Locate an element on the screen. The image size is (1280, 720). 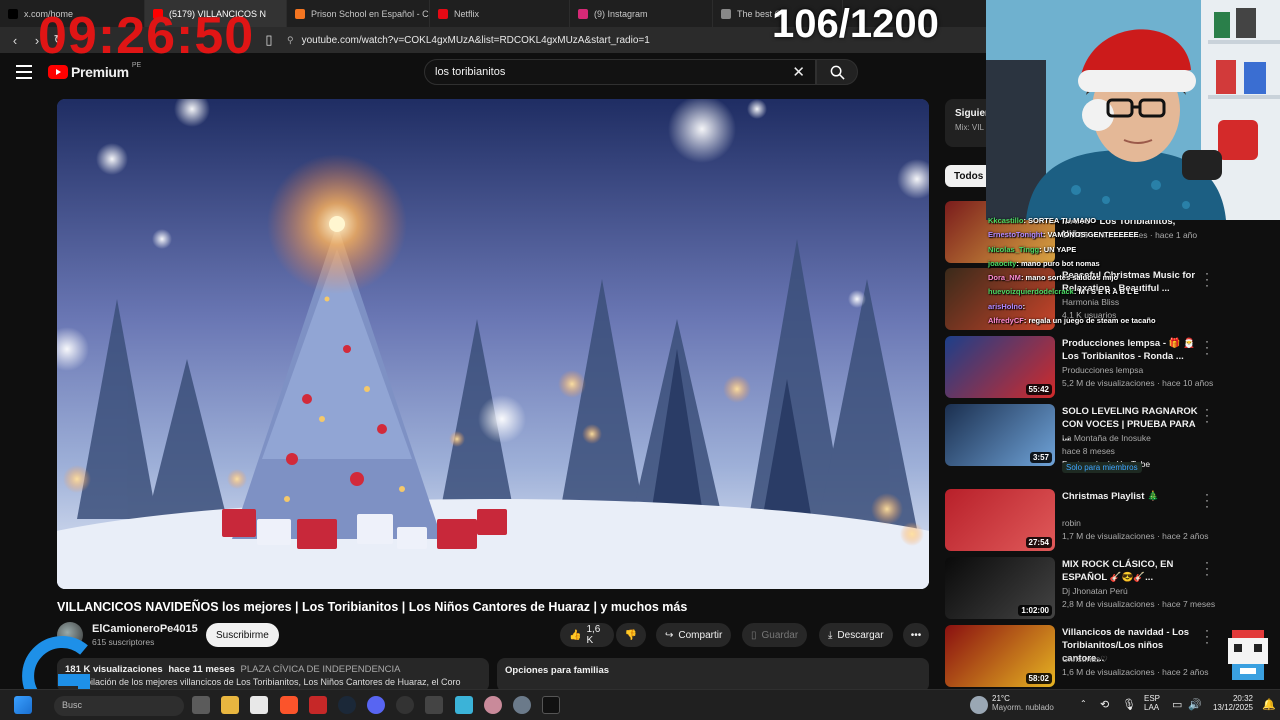
search-input: los toribianitos ✕ is located at coordinates (620, 72).